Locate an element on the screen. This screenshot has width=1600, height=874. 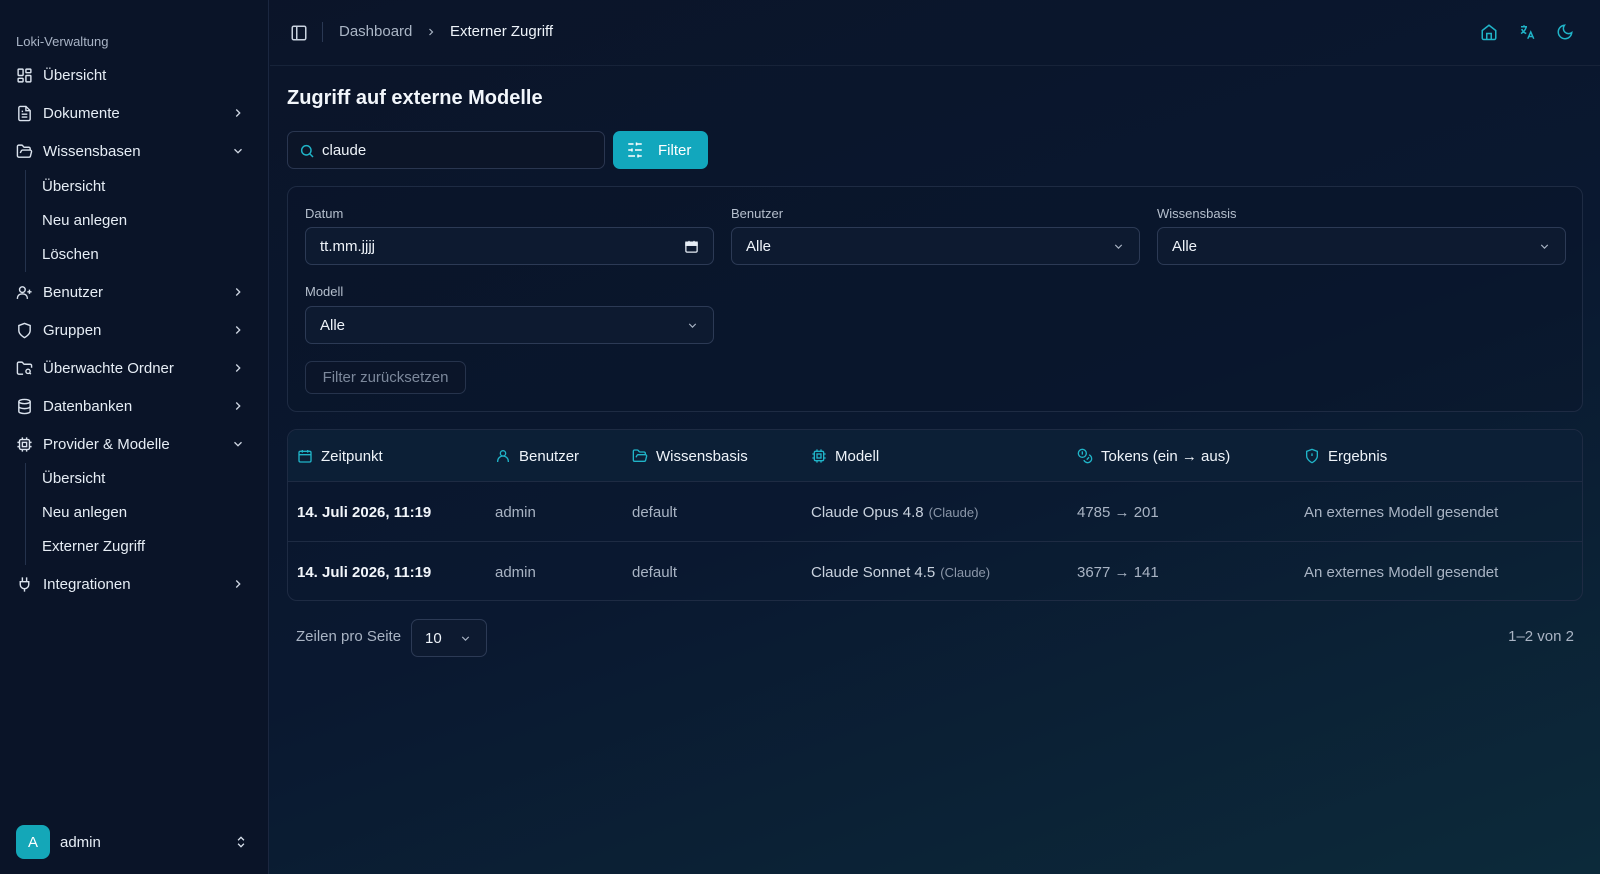
filter-button-label: Filter is located at coordinates (675, 150).